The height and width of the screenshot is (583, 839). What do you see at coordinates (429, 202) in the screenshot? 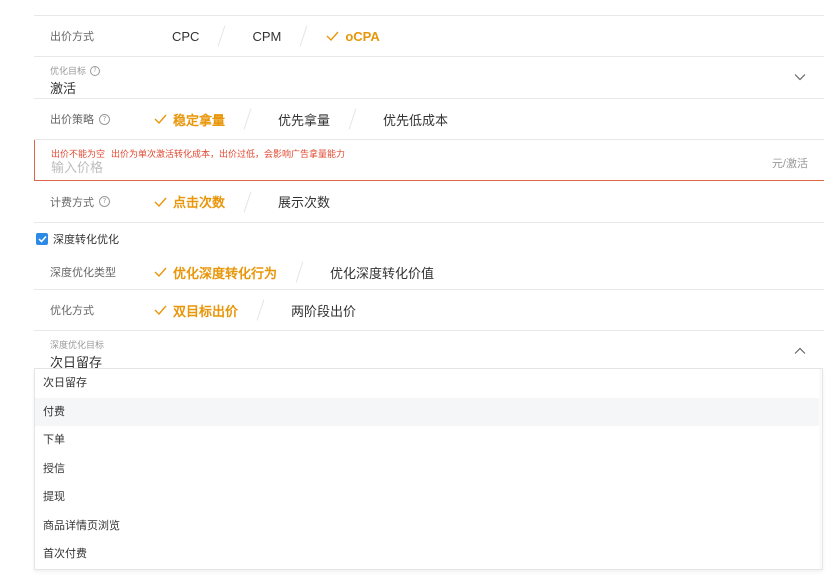
I see `billing-method-row: 计费方式 ? 点击次数 展示次数` at bounding box center [429, 202].